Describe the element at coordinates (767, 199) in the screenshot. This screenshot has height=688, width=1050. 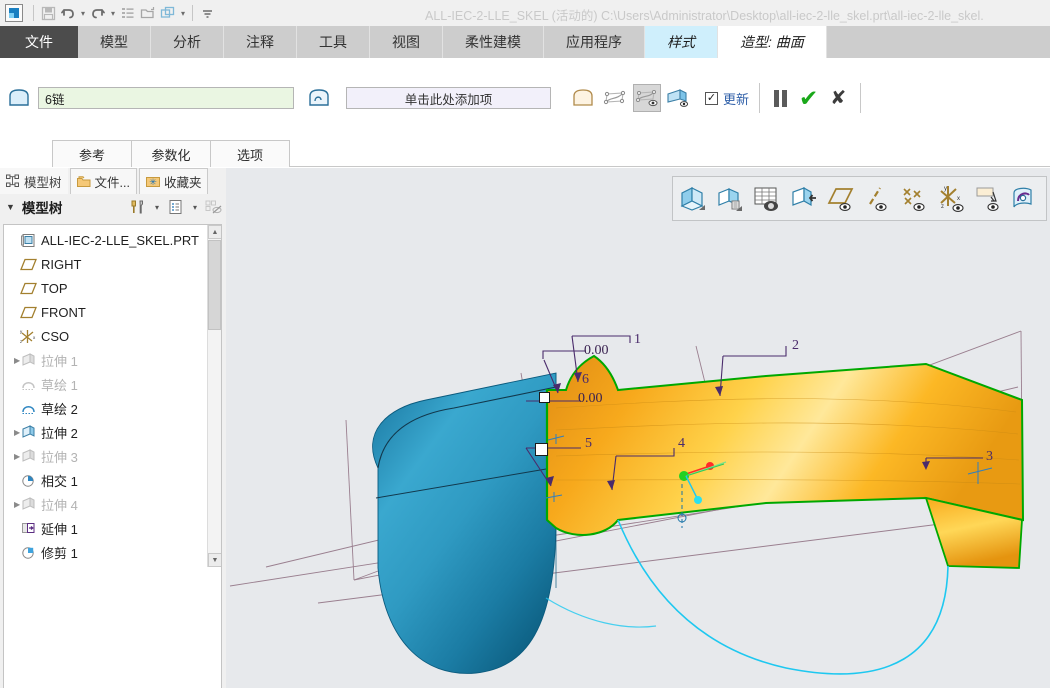
I see `layer-table-icon` at that location.